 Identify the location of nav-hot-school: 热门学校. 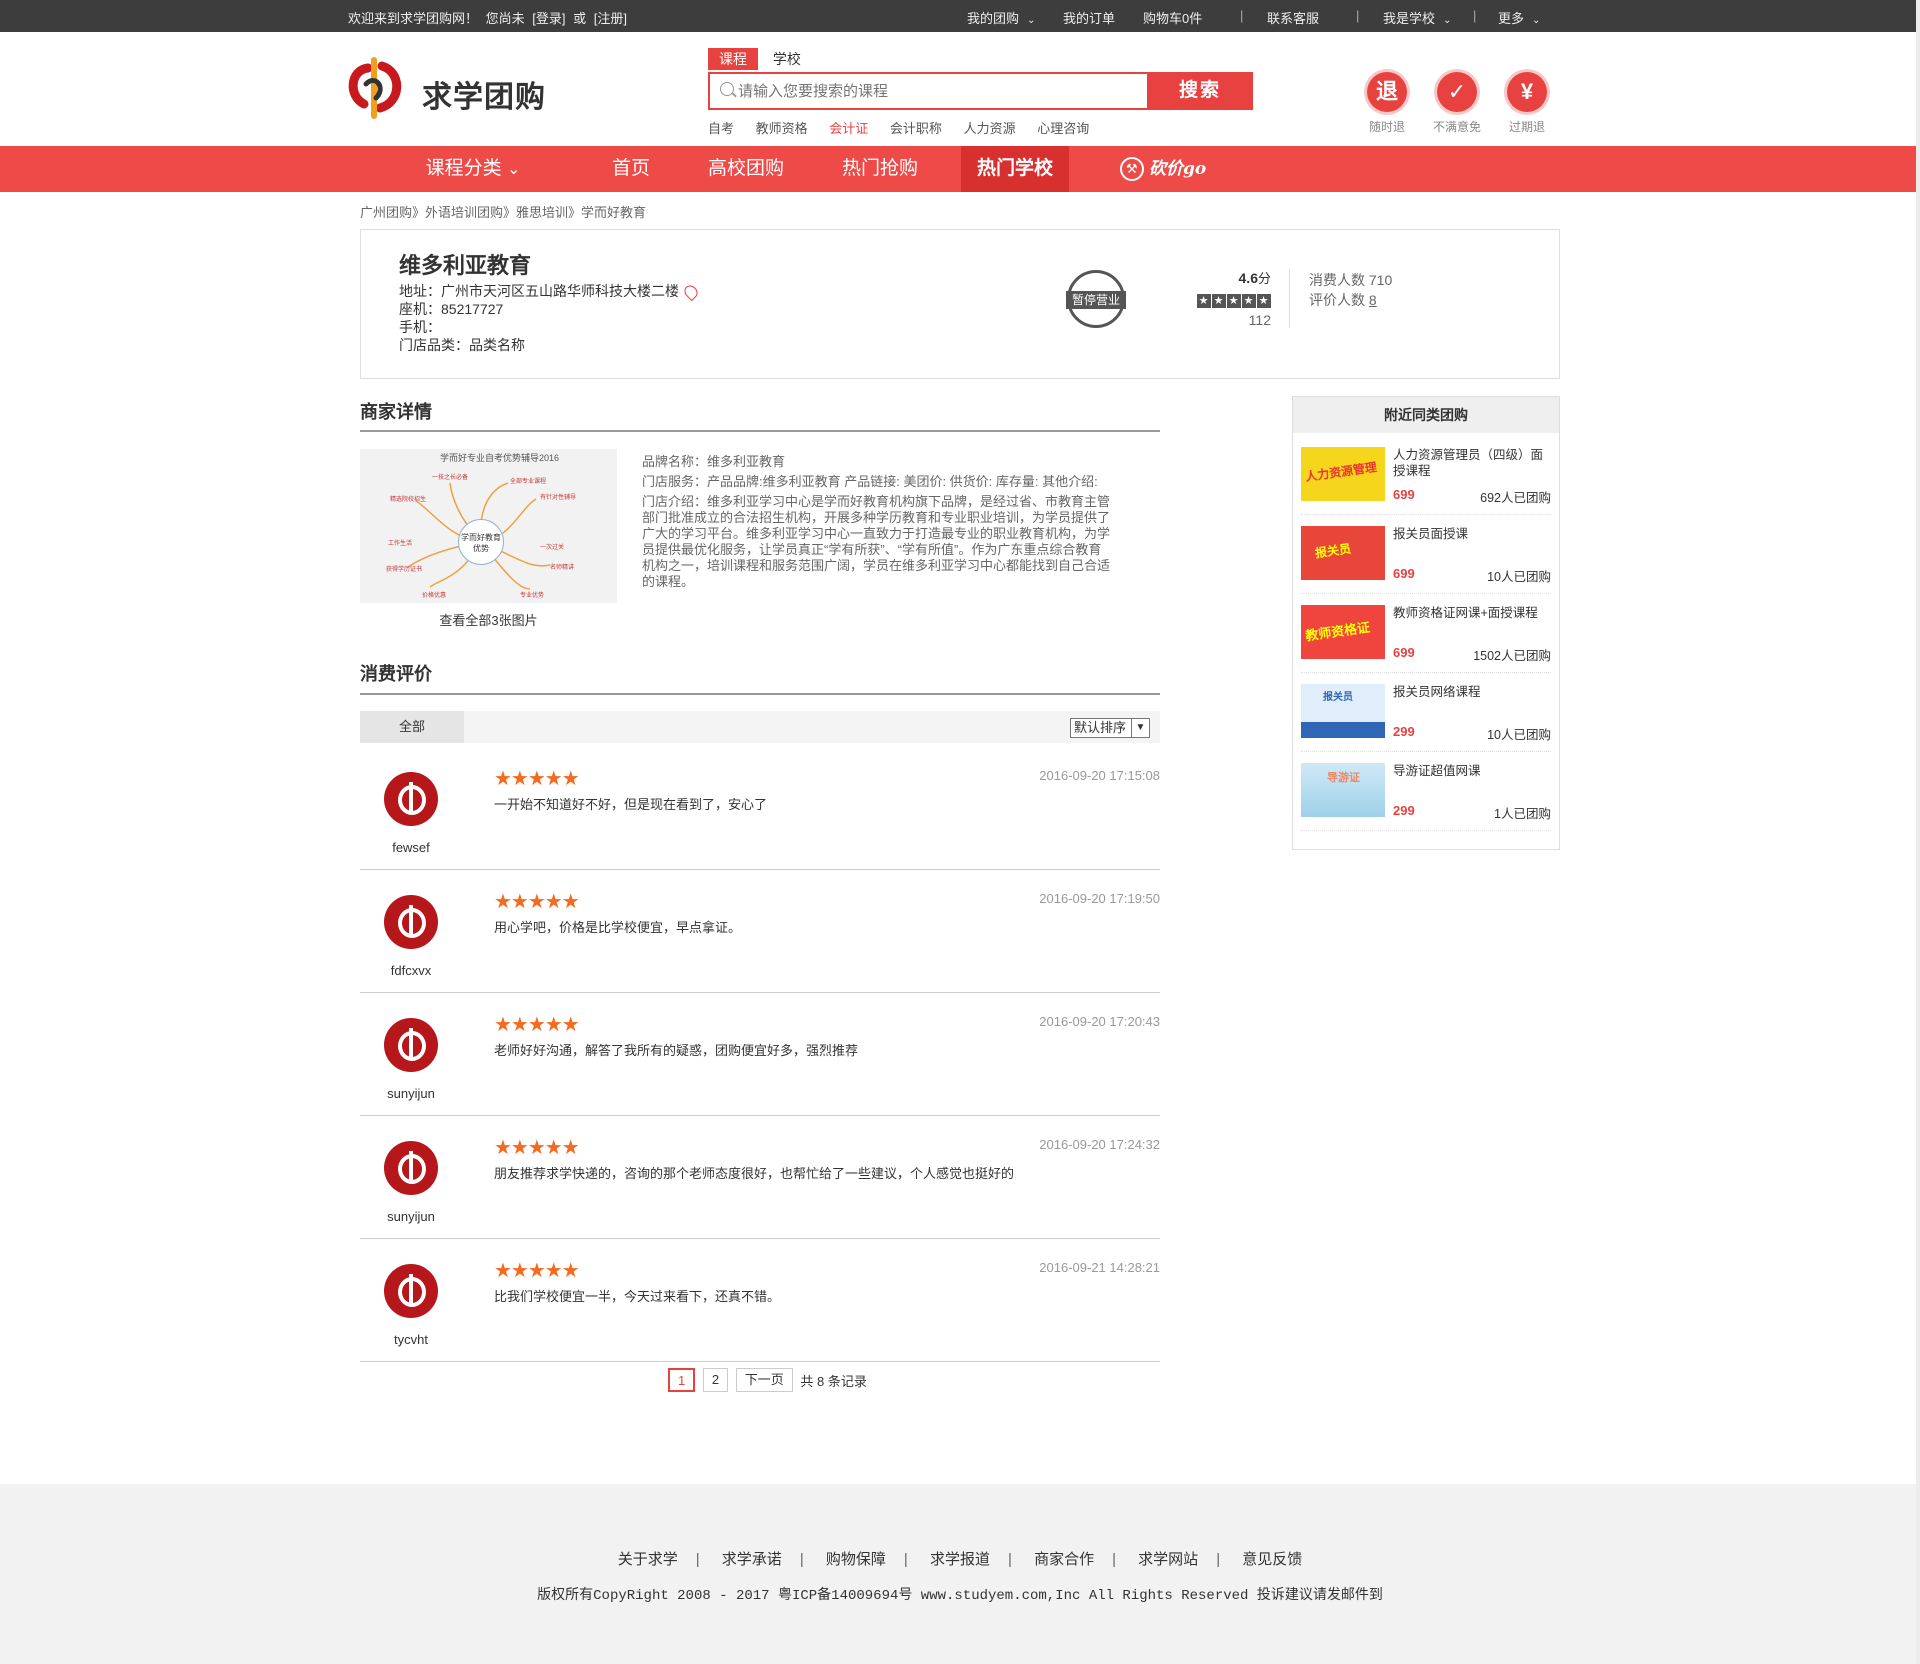
(1015, 169).